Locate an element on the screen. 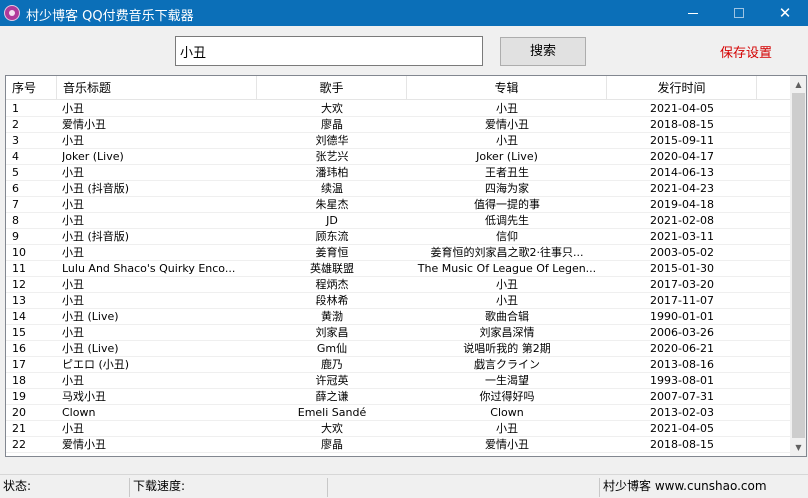 The width and height of the screenshot is (808, 498). table-row: 13 小丑 段林希 小丑 2017-11-07 is located at coordinates (398, 301).